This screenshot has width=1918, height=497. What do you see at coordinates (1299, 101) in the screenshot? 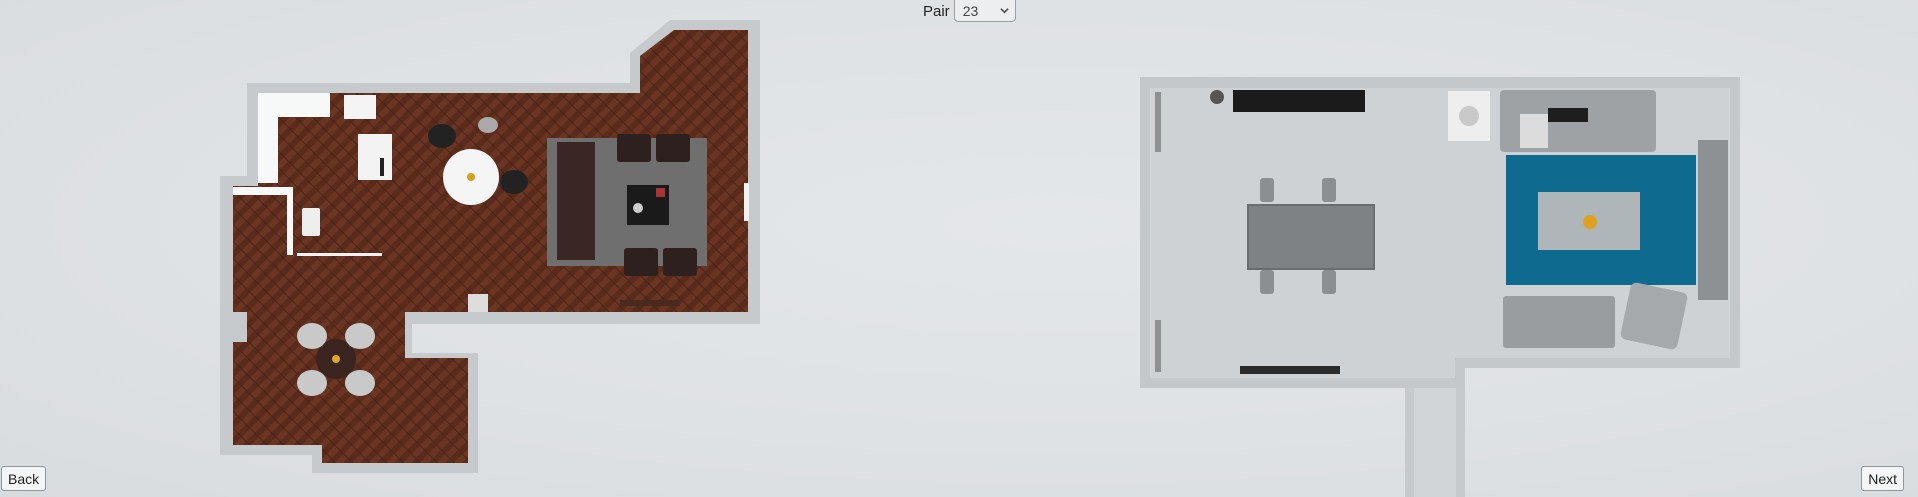
I see `tv-console` at bounding box center [1299, 101].